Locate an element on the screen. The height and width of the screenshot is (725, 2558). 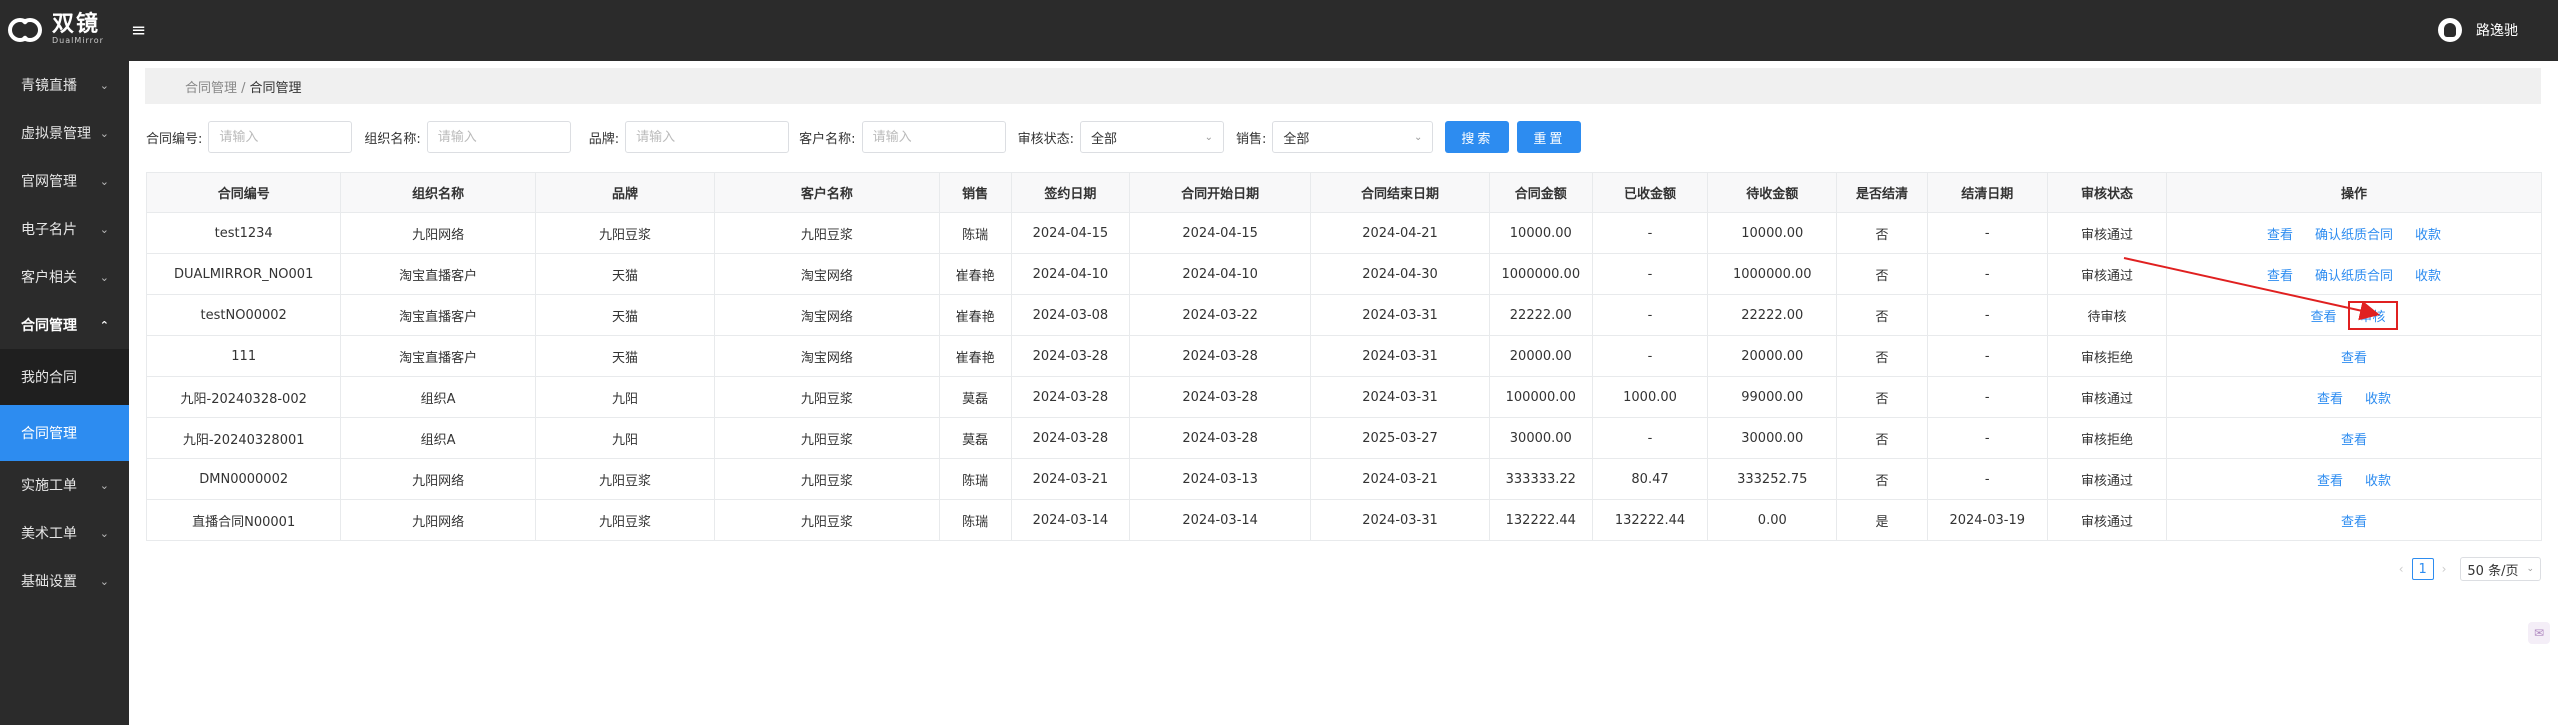
sidebar-subitem-contract-management: 合同管理 is located at coordinates (64, 433).